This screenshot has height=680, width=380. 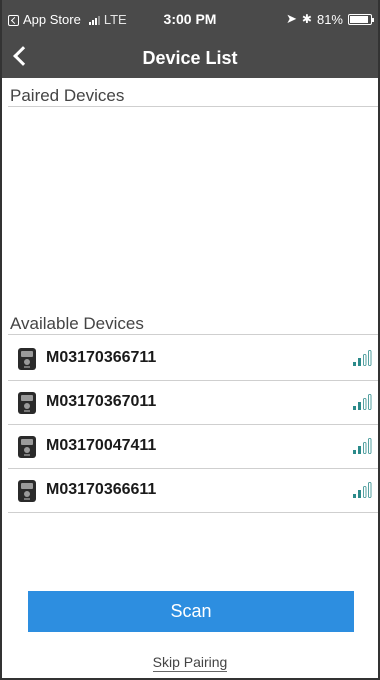 I want to click on device-name: M03170367011, so click(x=101, y=401).